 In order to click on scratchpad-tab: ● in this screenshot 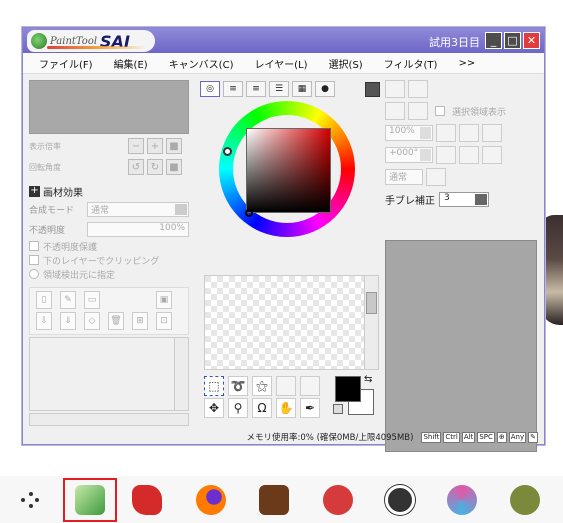, I will do `click(325, 89)`.